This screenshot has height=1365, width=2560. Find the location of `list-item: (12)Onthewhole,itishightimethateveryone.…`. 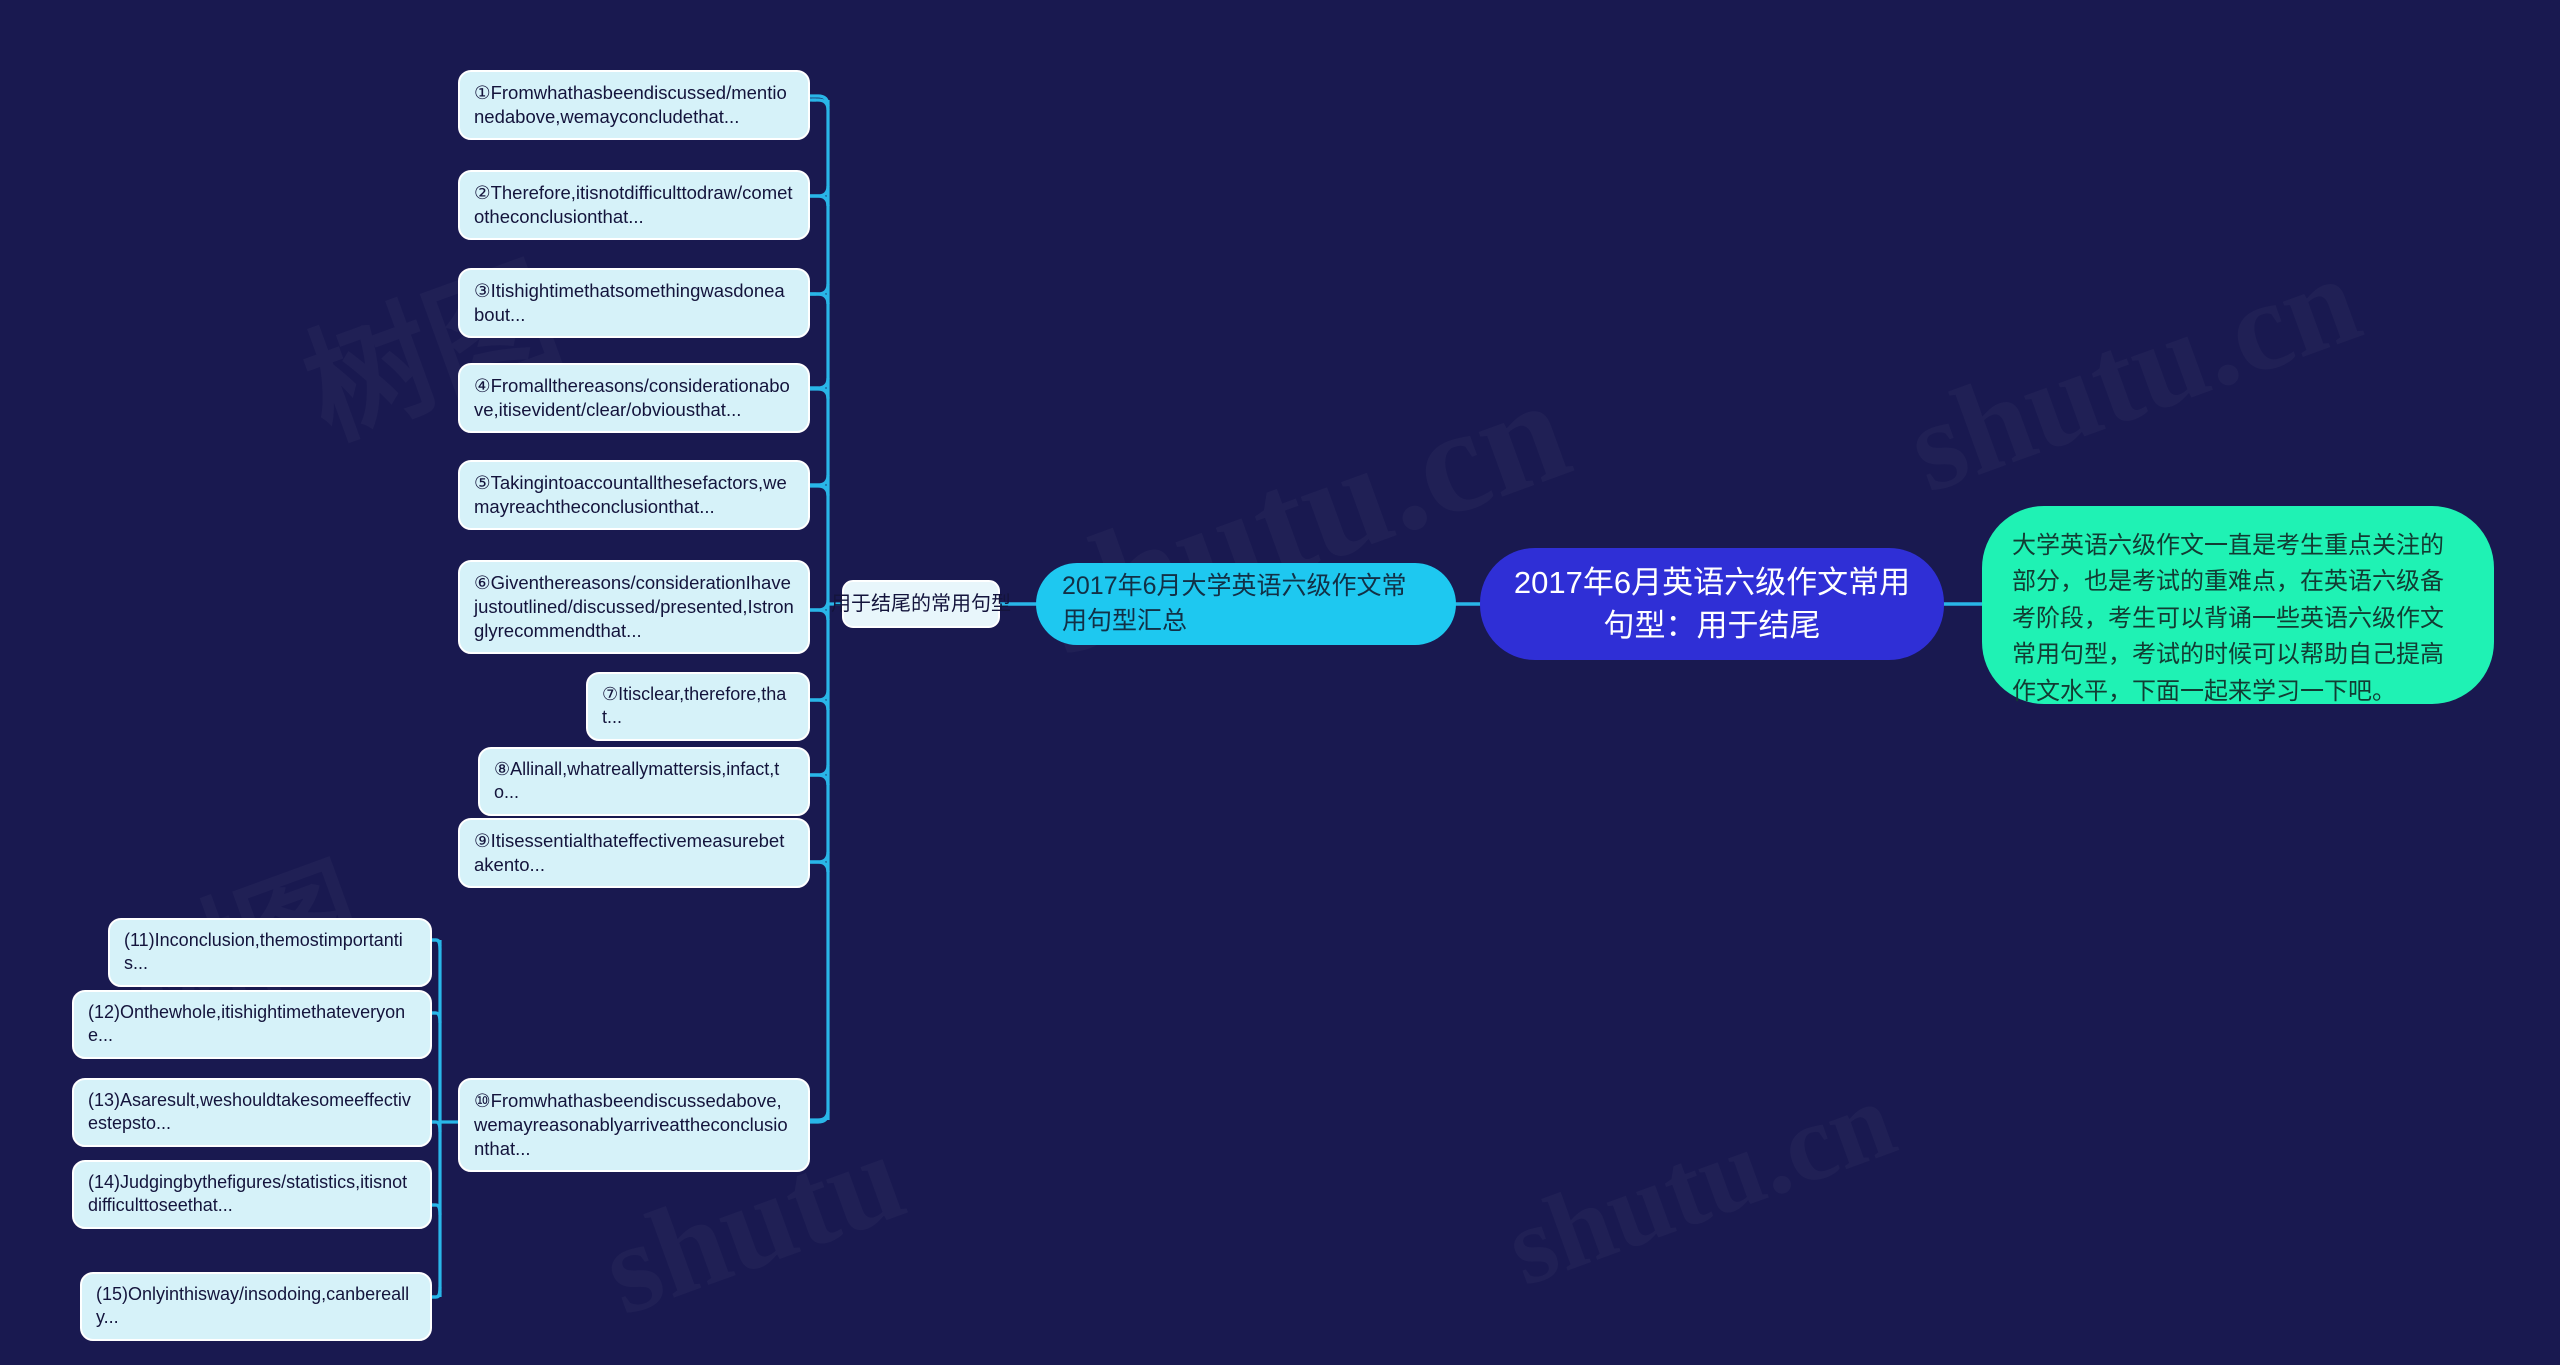

list-item: (12)Onthewhole,itishightimethateveryone.… is located at coordinates (252, 1024).